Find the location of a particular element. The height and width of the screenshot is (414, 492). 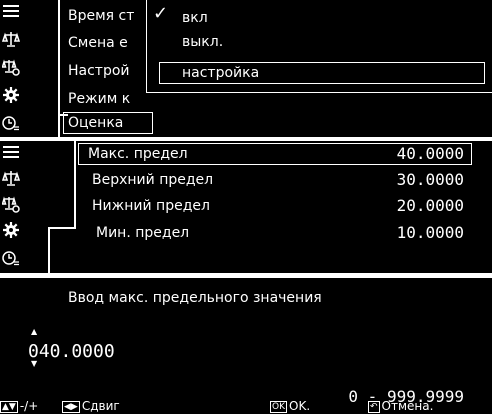

menu-item-unit-change: Смена е is located at coordinates (98, 43).